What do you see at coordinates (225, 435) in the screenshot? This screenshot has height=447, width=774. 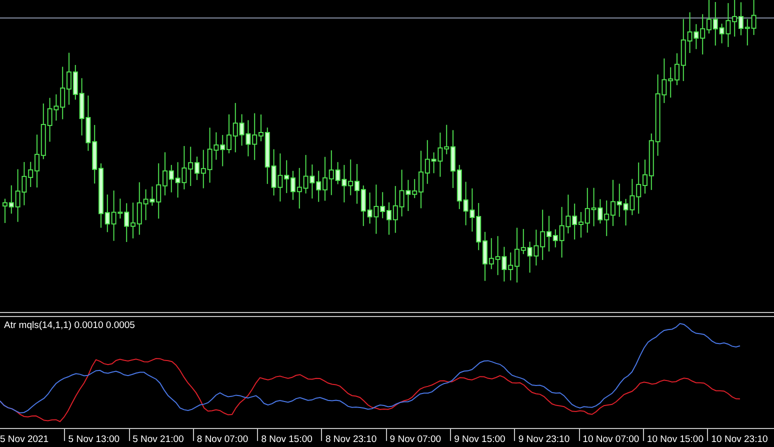 I see `time-label: 8 Nov 07:00` at bounding box center [225, 435].